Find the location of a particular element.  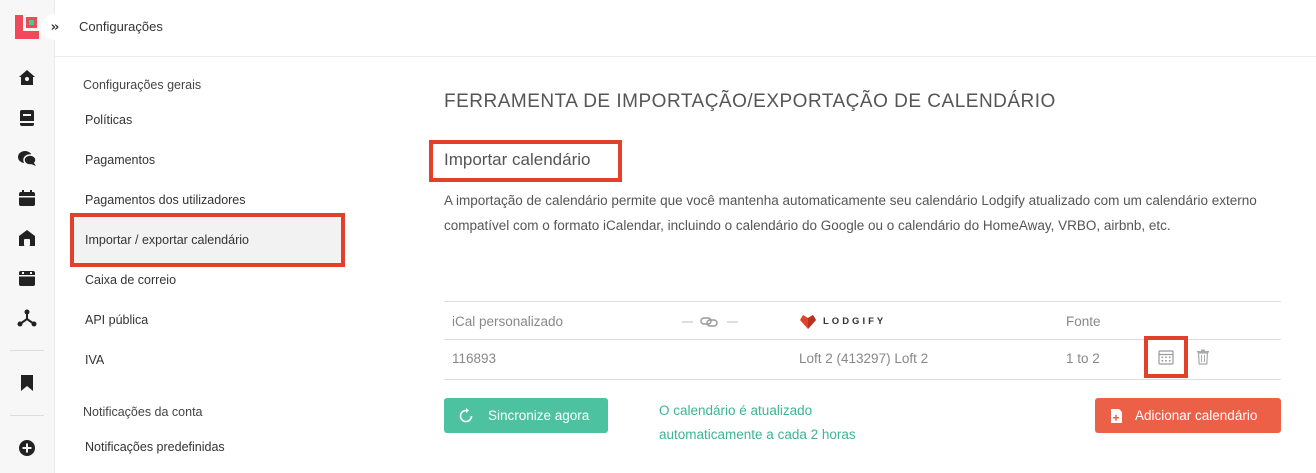

import-calendar-subtitle: Importar calendário is located at coordinates (517, 159).